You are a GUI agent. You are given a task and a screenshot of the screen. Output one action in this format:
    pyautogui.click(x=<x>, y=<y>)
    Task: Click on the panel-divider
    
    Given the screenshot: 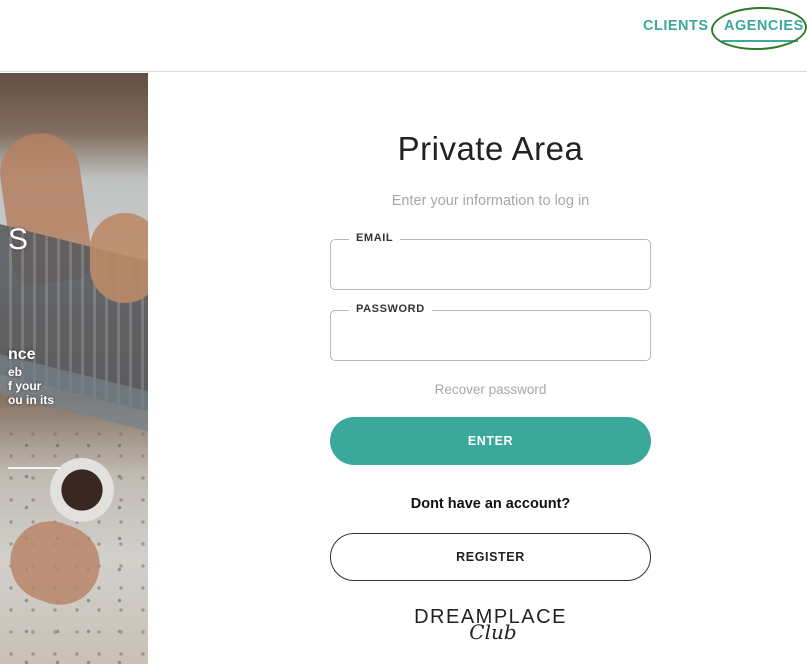 What is the action you would take?
    pyautogui.click(x=34, y=468)
    